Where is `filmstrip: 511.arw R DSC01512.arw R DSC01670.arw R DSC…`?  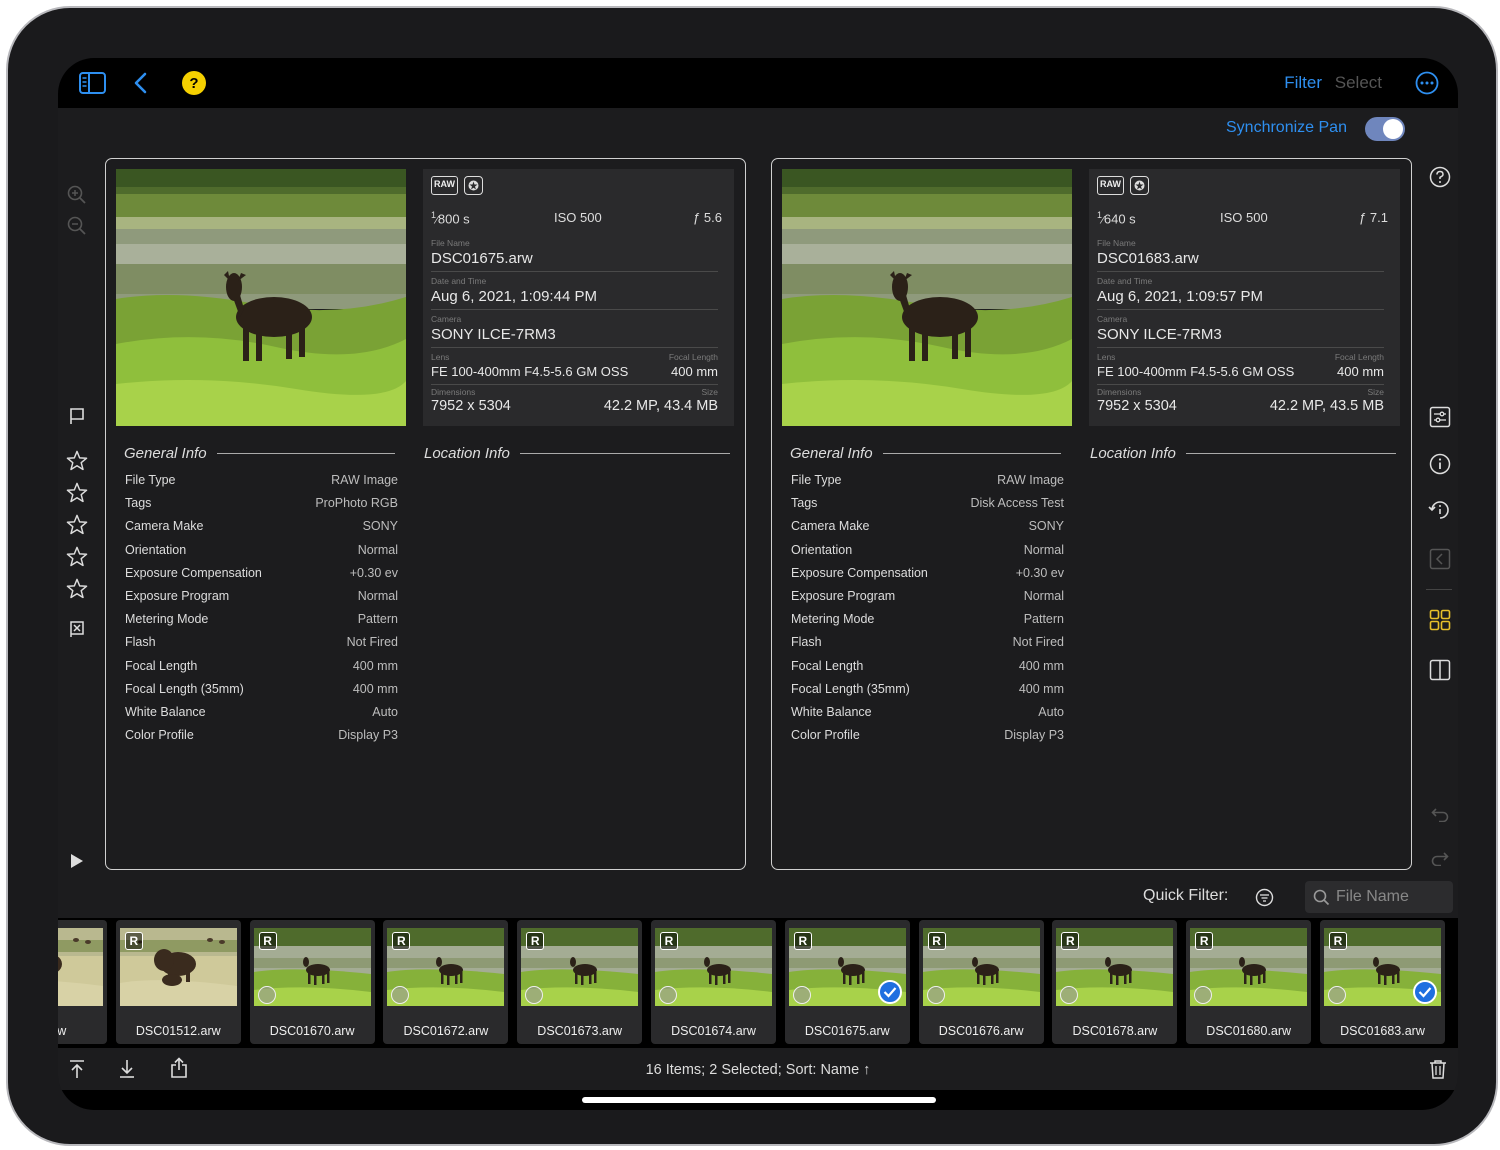
filmstrip: 511.arw R DSC01512.arw R DSC01670.arw R DSC… is located at coordinates (758, 983).